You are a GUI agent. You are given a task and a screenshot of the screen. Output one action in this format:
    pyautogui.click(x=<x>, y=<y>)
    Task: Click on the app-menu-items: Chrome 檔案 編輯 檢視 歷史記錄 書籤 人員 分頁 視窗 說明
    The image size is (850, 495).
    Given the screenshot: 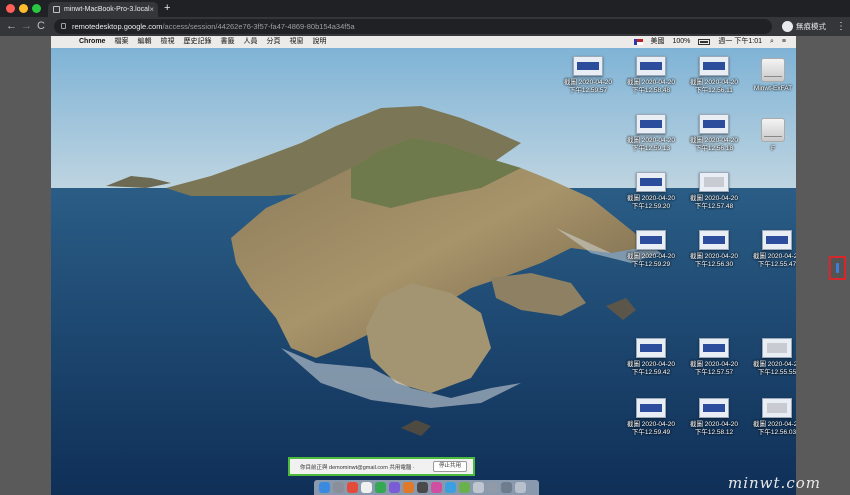 What is the action you would take?
    pyautogui.click(x=202, y=42)
    